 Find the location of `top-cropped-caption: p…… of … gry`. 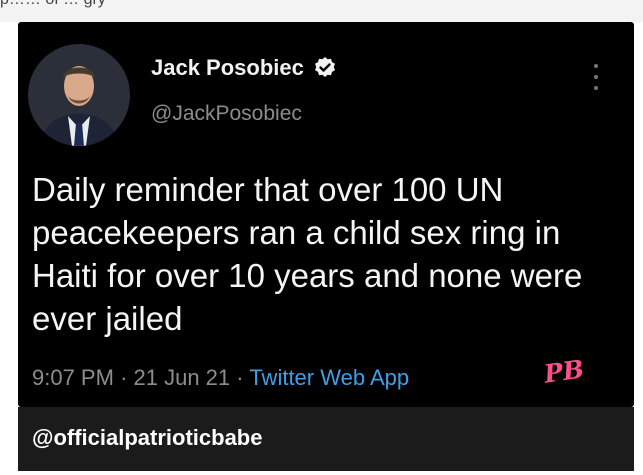

top-cropped-caption: p…… of … gry is located at coordinates (321, 11).